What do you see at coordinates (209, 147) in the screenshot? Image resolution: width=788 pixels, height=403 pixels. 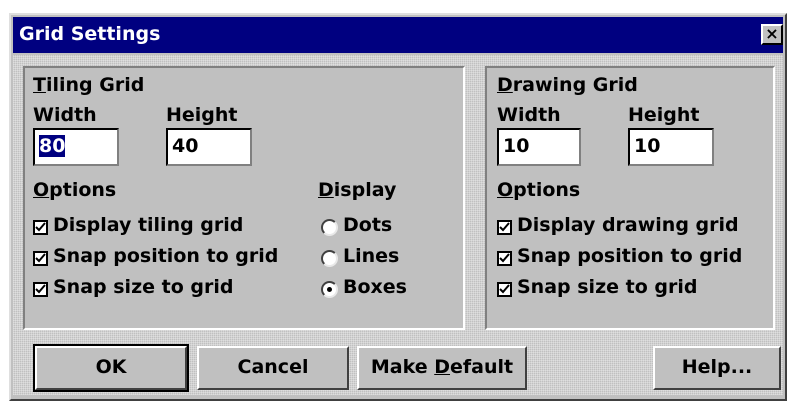 I see `tiling-height-input: 40` at bounding box center [209, 147].